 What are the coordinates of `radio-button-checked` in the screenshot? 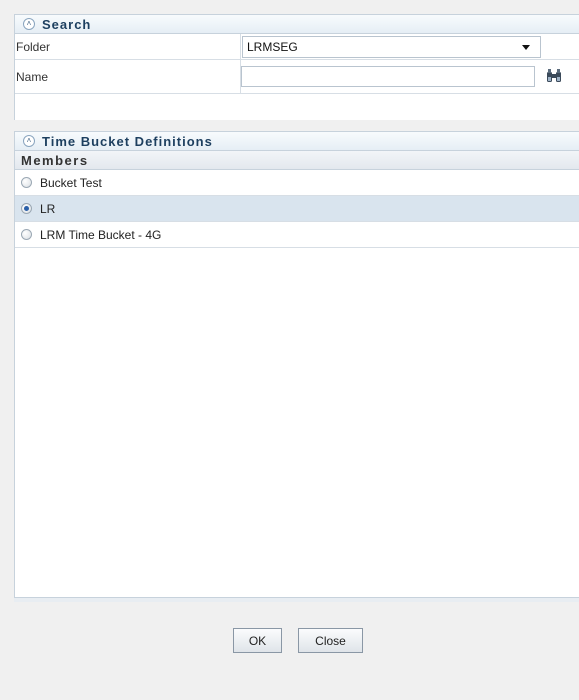 It's located at (26, 208).